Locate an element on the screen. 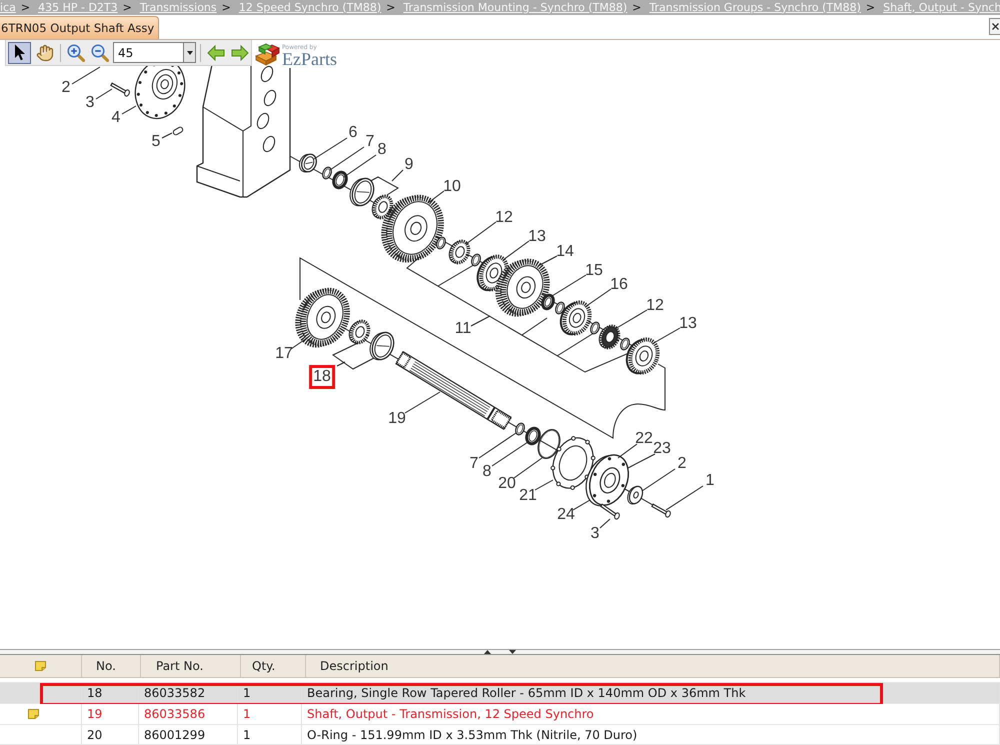 The width and height of the screenshot is (1000, 745). callout-label: 19 is located at coordinates (397, 419).